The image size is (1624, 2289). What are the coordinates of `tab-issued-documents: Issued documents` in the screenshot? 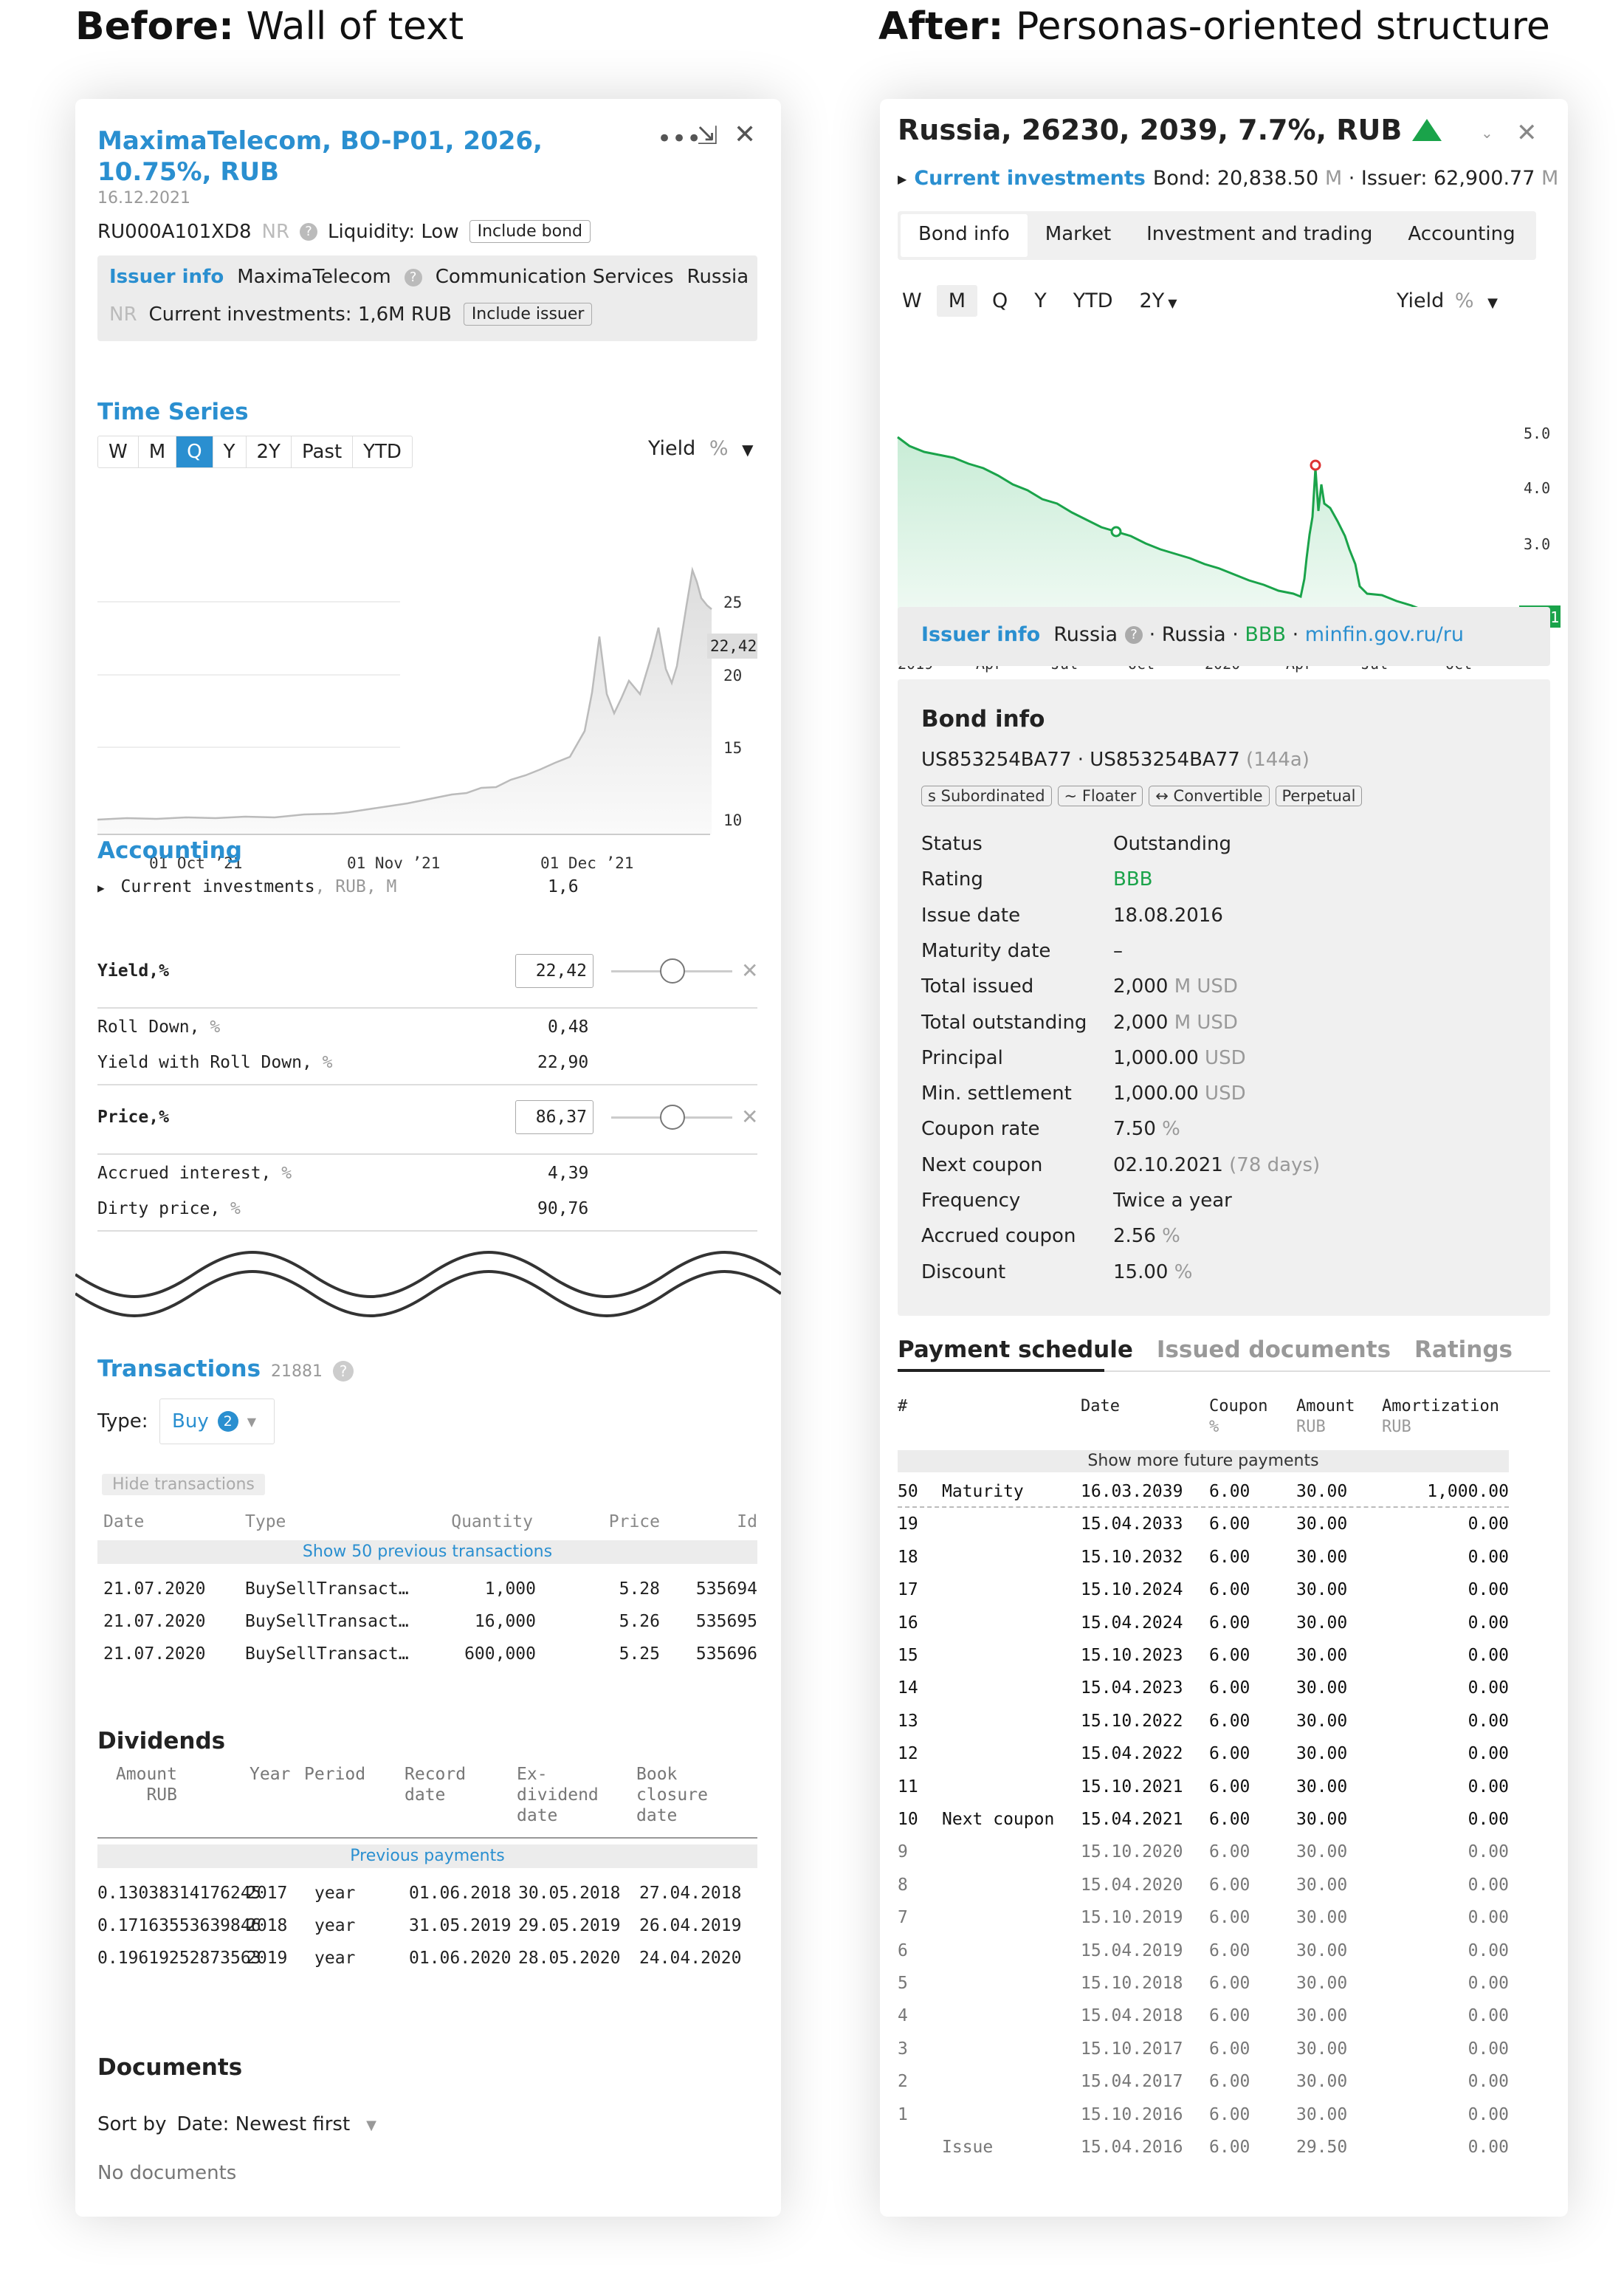 It's located at (1274, 1350).